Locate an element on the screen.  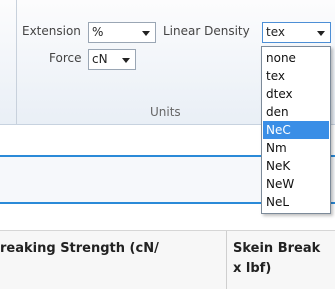
force-dropdown: cN is located at coordinates (112, 59).